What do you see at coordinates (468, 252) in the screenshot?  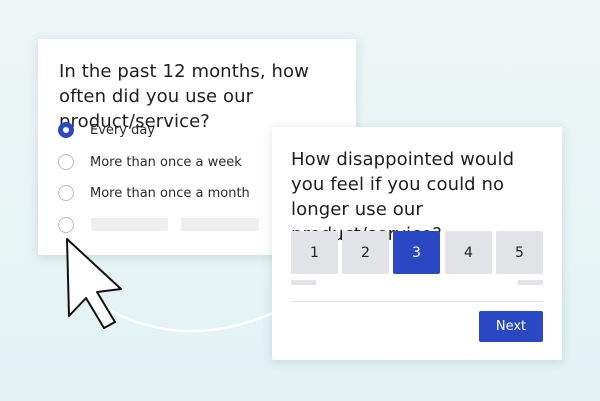 I see `scale-option-4: 4` at bounding box center [468, 252].